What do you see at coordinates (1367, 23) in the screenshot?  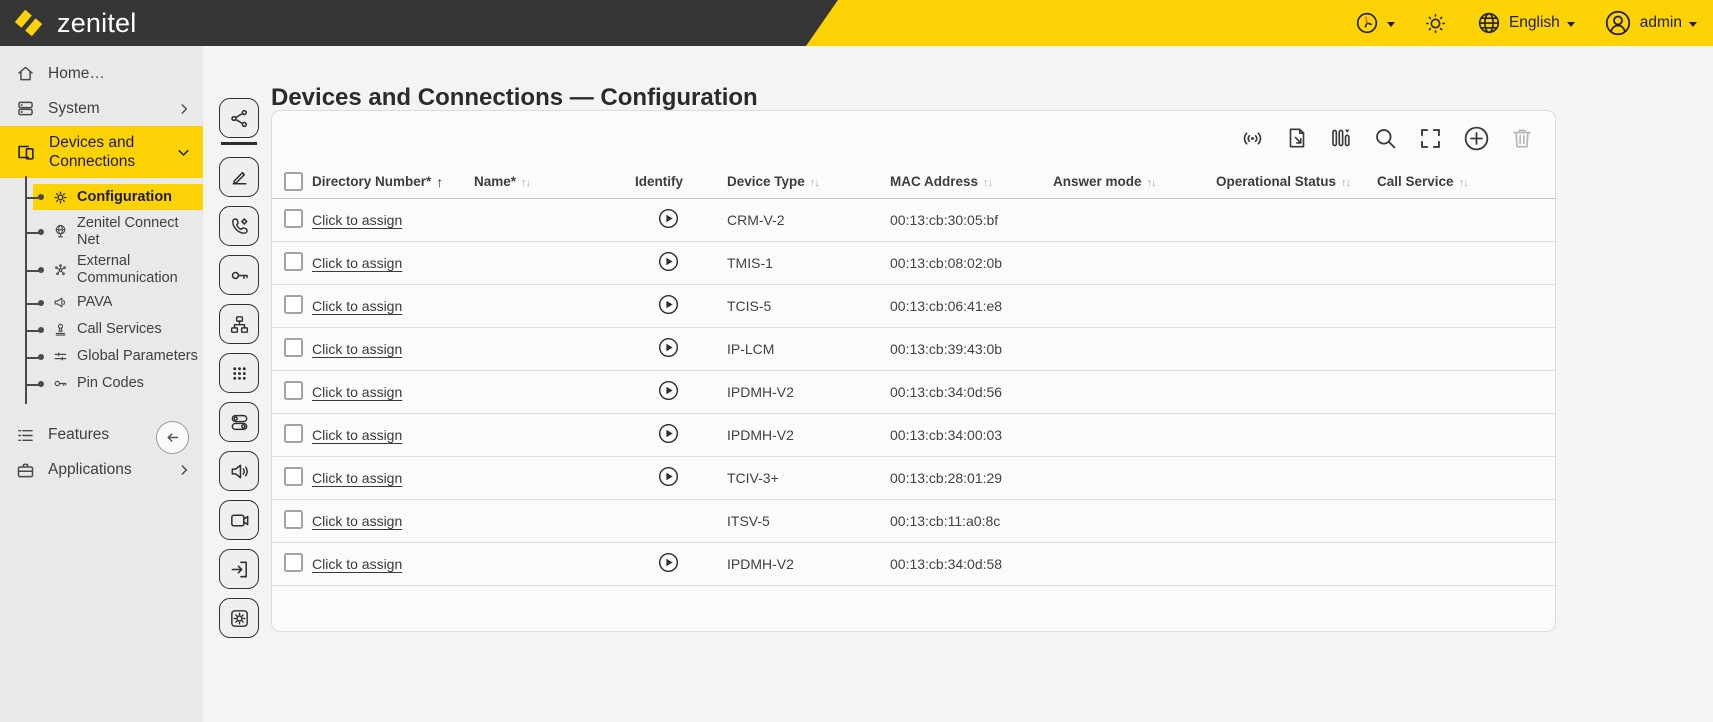 I see `clock-icon` at bounding box center [1367, 23].